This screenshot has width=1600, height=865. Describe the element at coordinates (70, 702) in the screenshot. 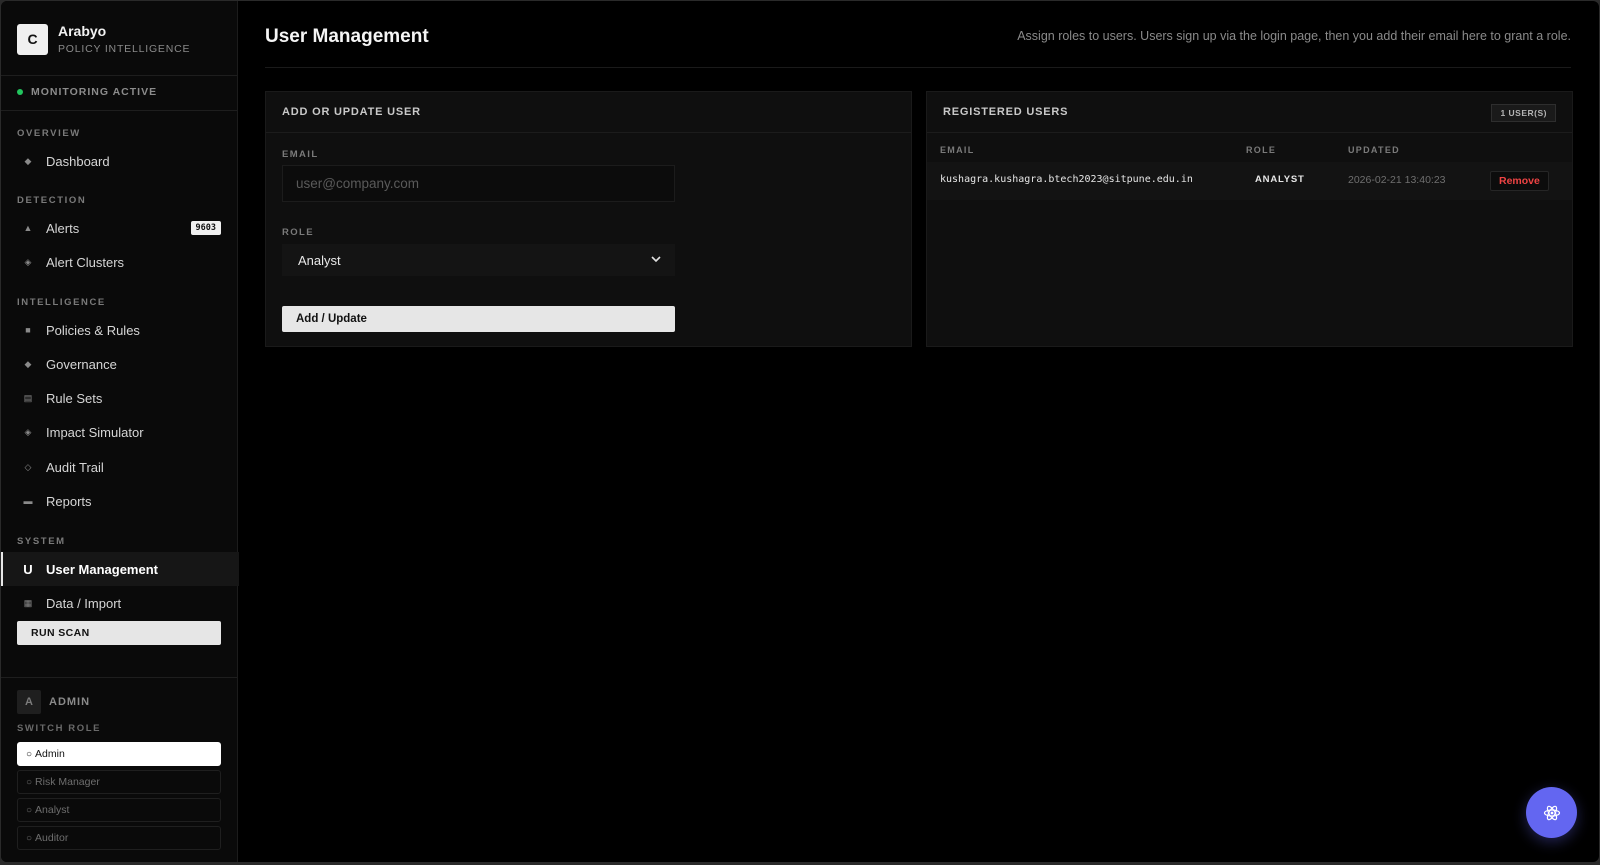

I see `user-role-label: ADMIN` at that location.